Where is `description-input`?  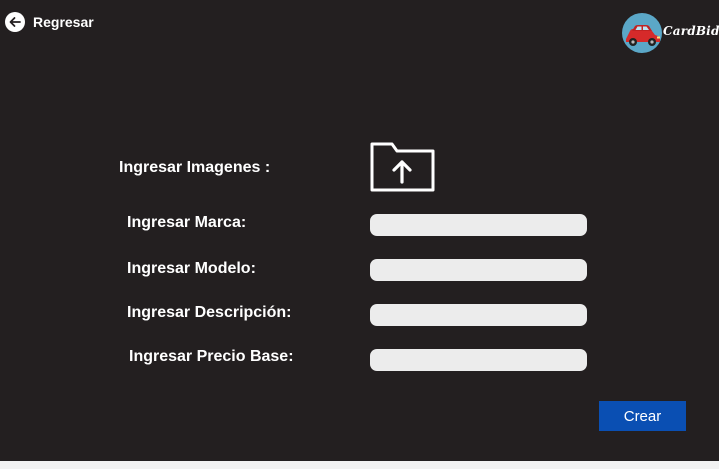 description-input is located at coordinates (478, 315).